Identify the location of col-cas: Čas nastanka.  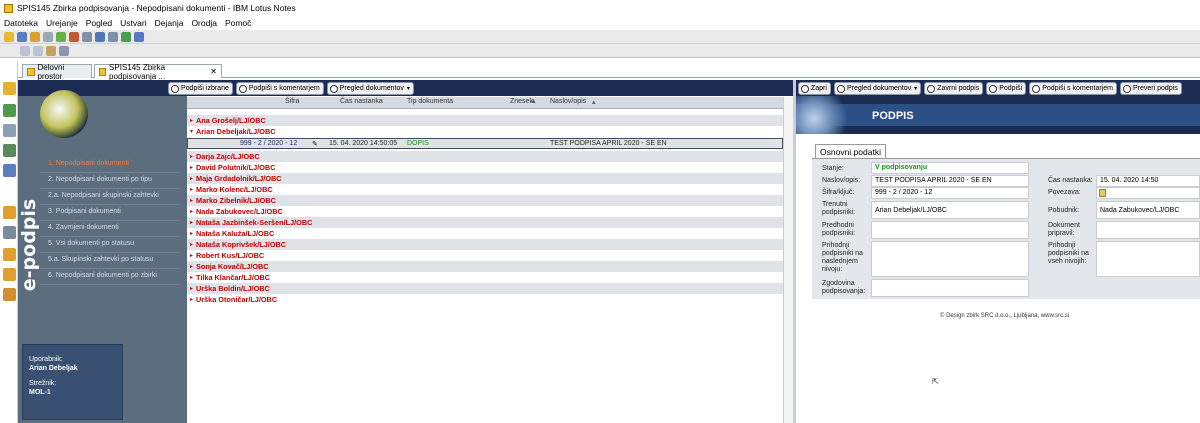
(361, 101).